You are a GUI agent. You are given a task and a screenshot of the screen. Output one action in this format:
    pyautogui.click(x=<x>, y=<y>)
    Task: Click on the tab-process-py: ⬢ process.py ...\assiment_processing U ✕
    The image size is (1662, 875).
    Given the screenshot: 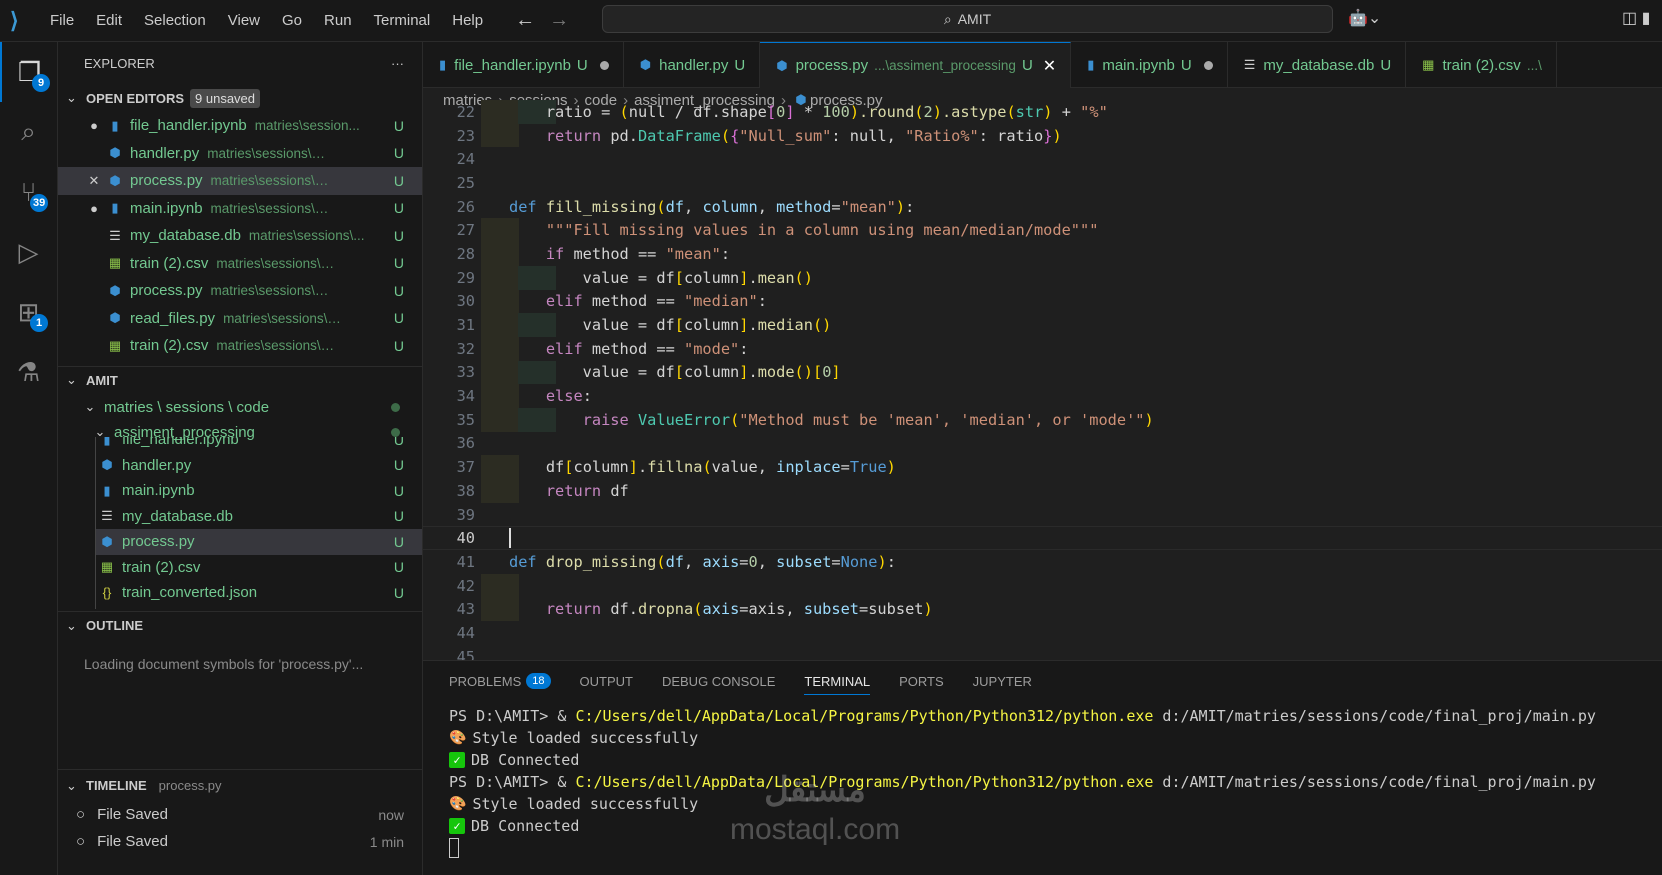 What is the action you would take?
    pyautogui.click(x=916, y=65)
    